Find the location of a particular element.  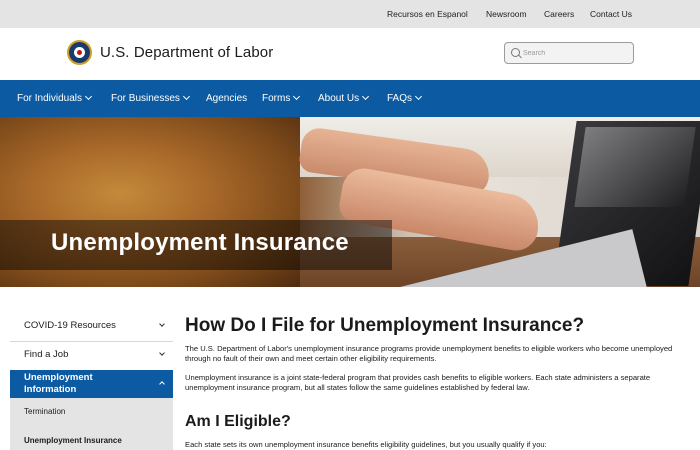

nav-label: FAQs is located at coordinates (400, 98).